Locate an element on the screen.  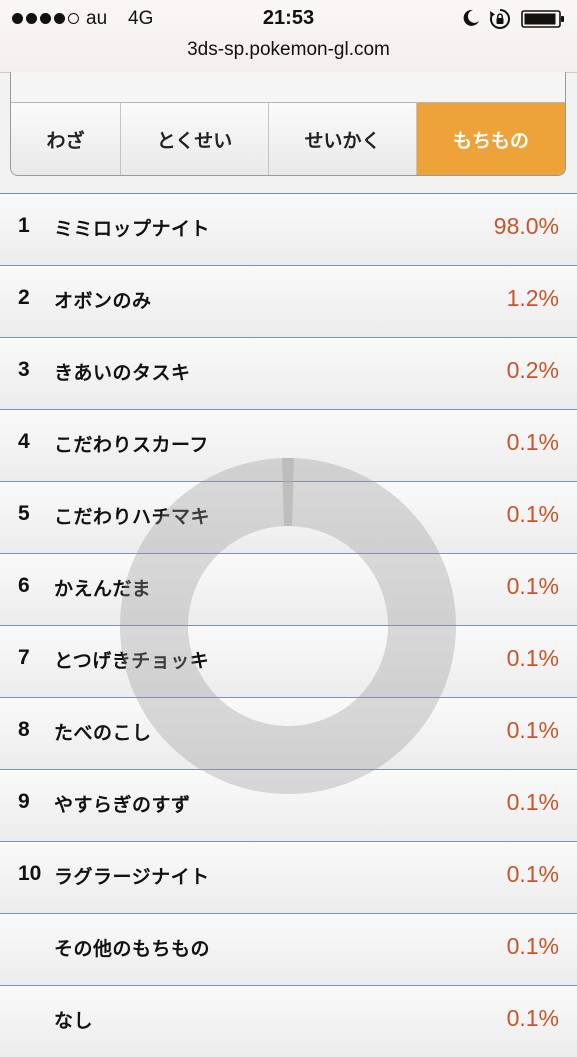
rank-number: 6 is located at coordinates (24, 585).